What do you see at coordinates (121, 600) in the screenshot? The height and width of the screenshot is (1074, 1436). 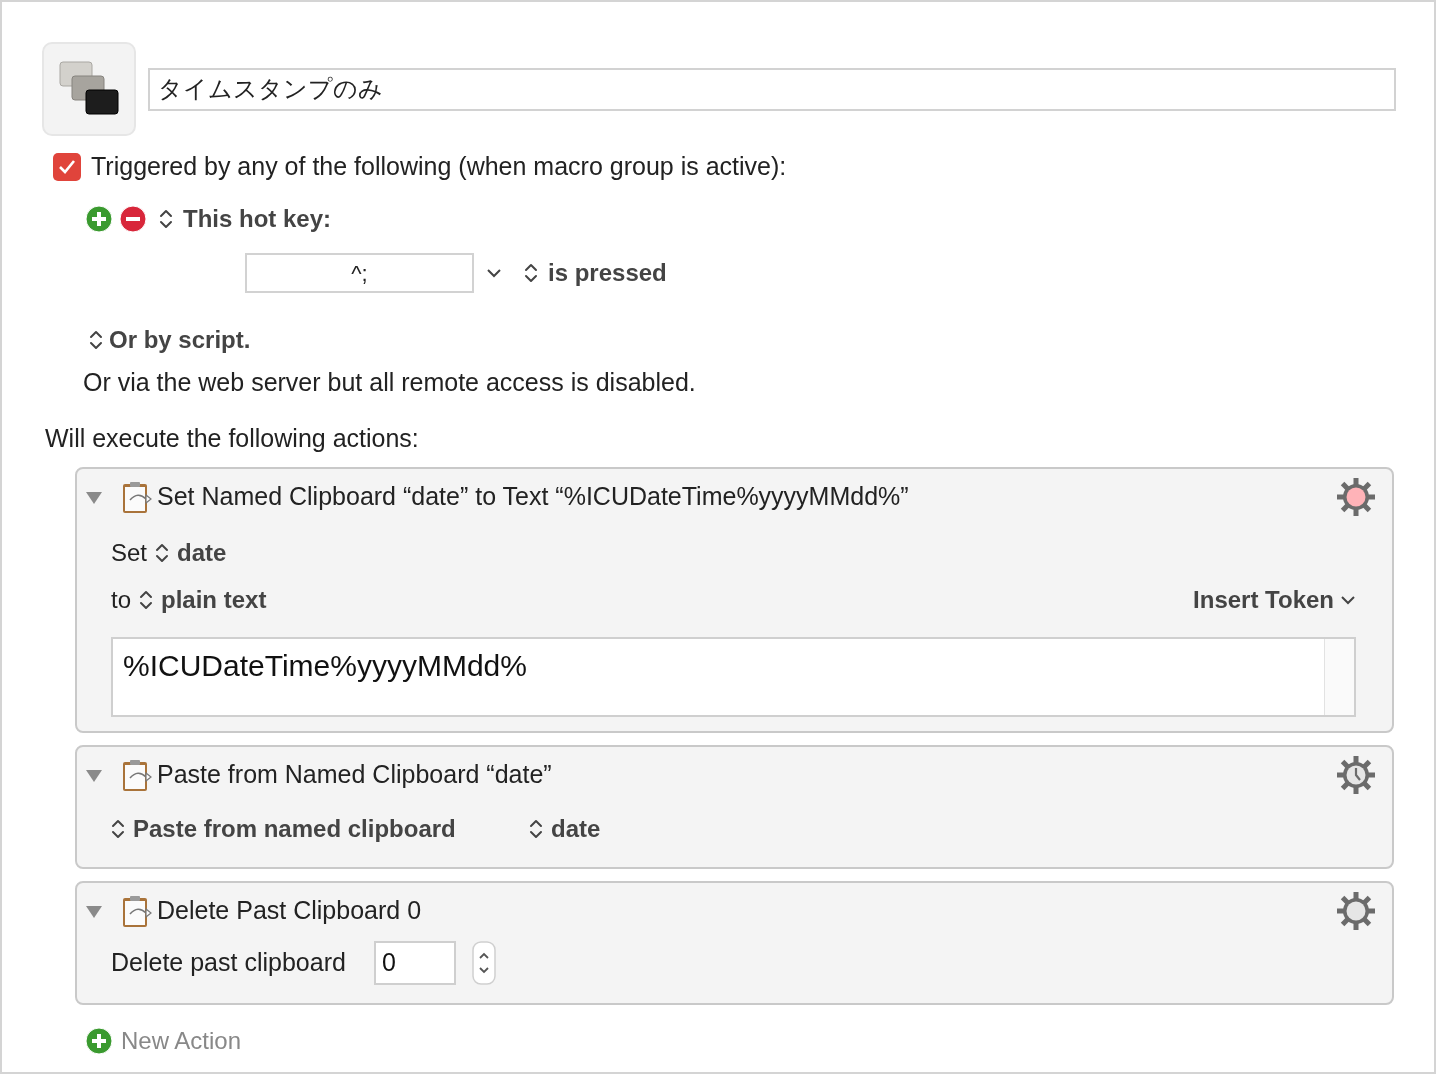 I see `to-label: to` at bounding box center [121, 600].